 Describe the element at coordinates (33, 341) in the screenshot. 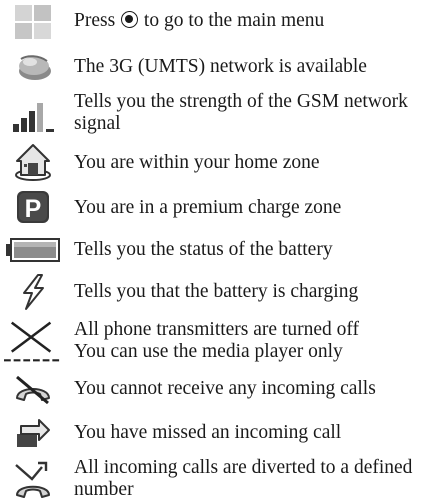

I see `flight-mode-icon` at that location.